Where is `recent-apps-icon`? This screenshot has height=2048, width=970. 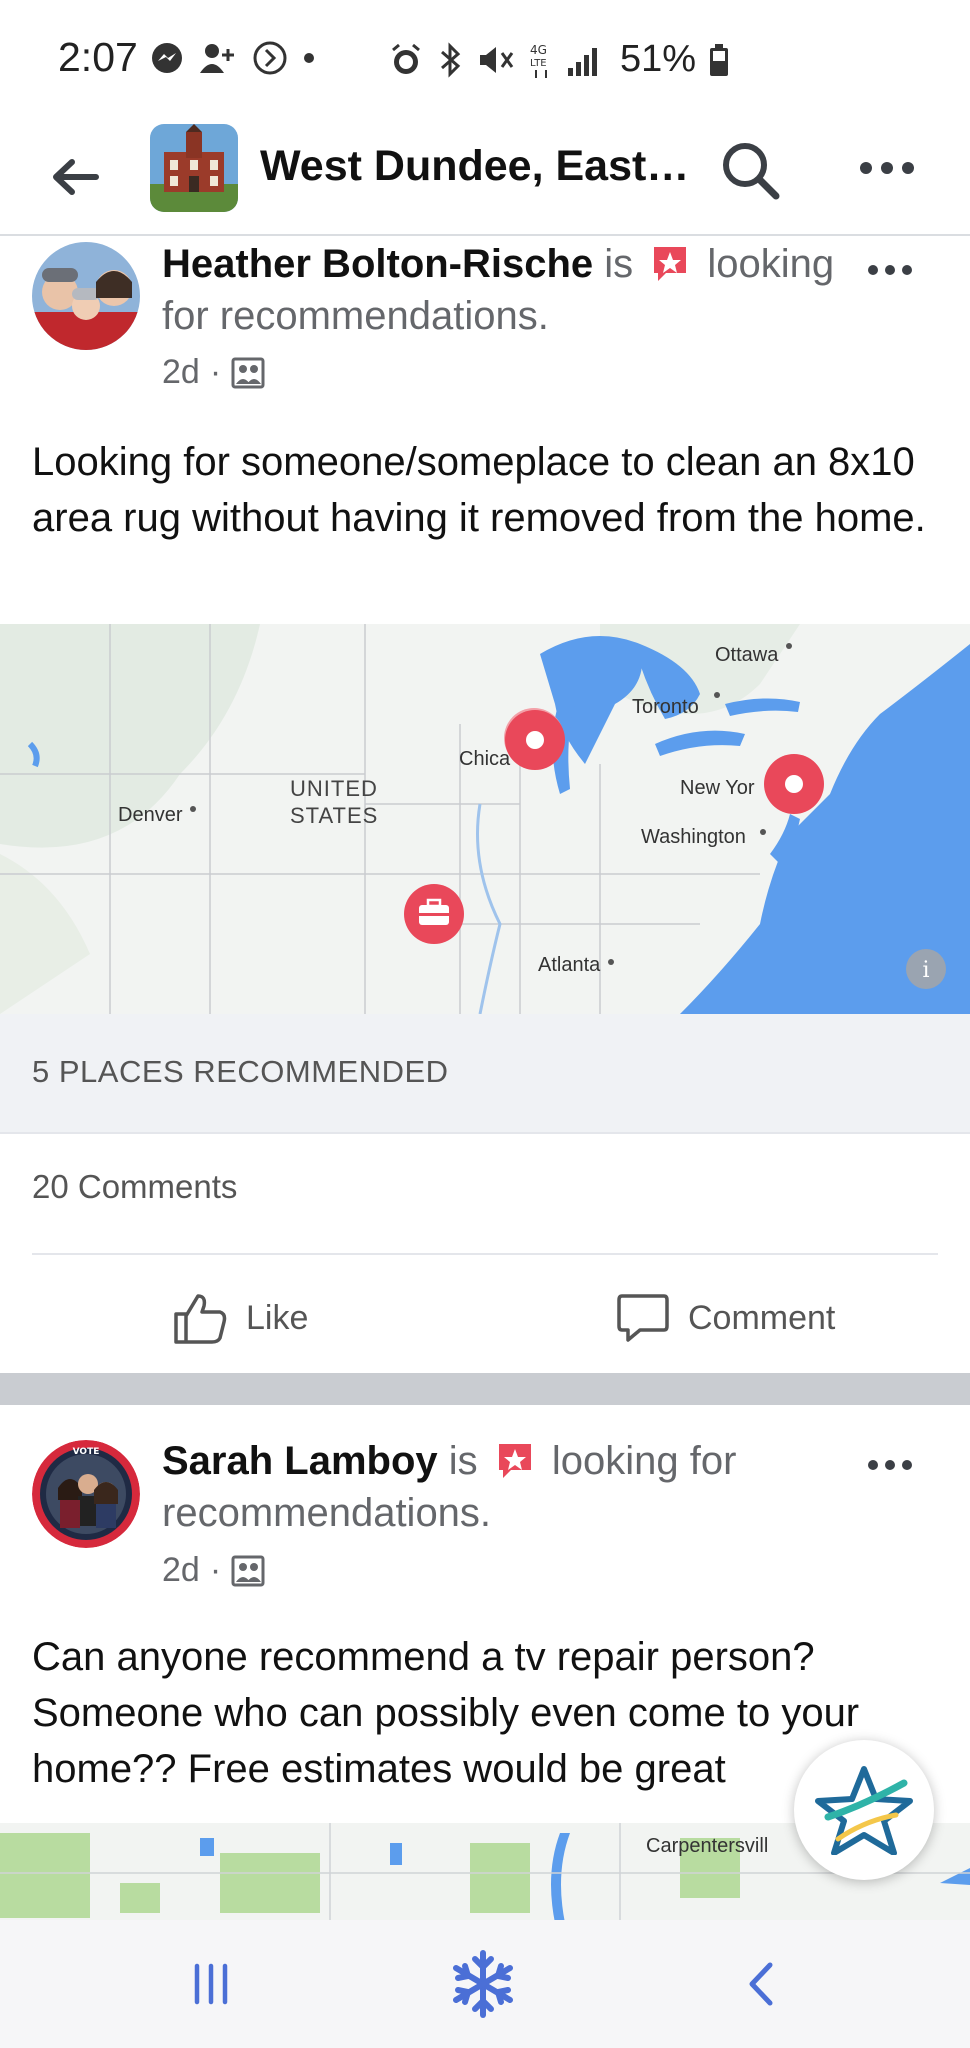 recent-apps-icon is located at coordinates (211, 1984).